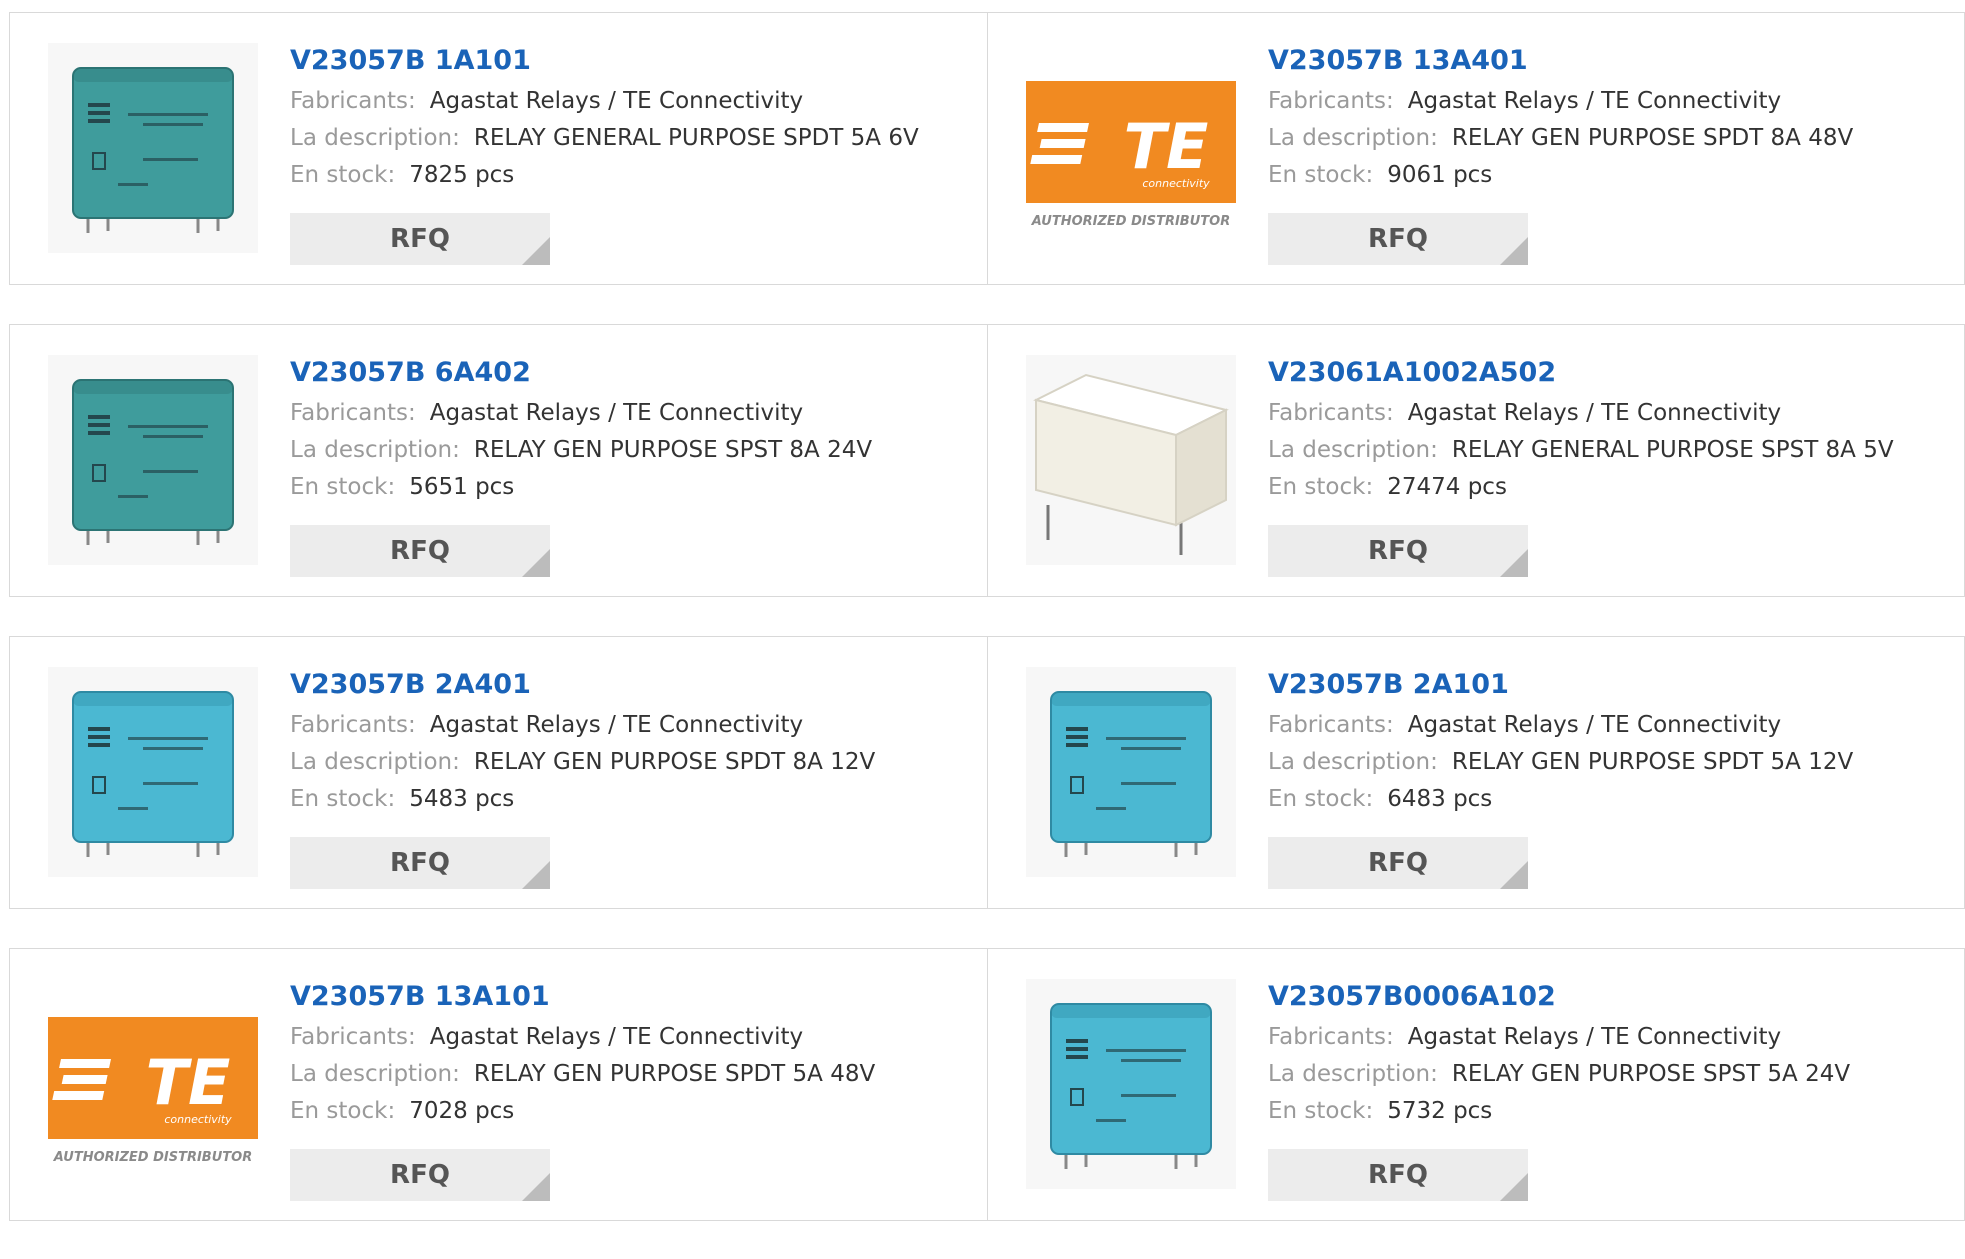 This screenshot has height=1259, width=1965. What do you see at coordinates (628, 997) in the screenshot?
I see `product-title-link: V23057B 13A101` at bounding box center [628, 997].